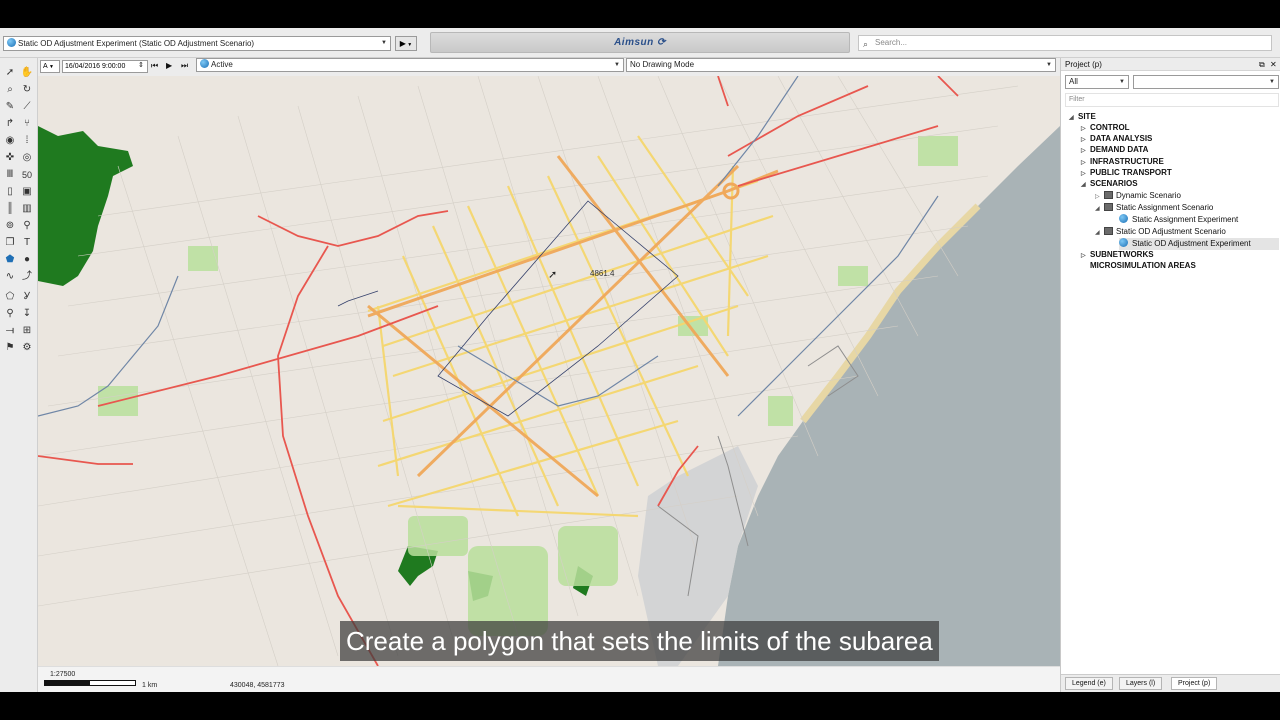 This screenshot has height=720, width=1280. I want to click on skip-start-icon: ⏮, so click(154, 66).